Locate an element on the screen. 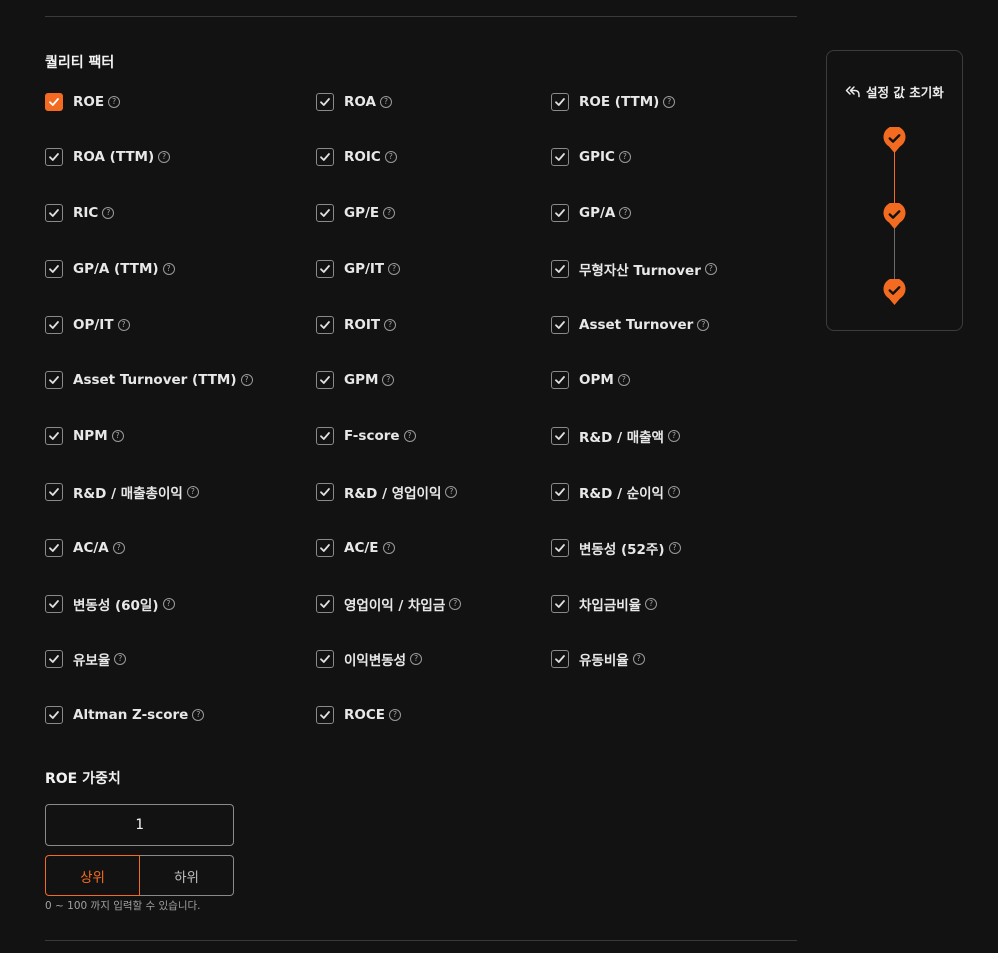  factor-item: ROIT? is located at coordinates (356, 325).